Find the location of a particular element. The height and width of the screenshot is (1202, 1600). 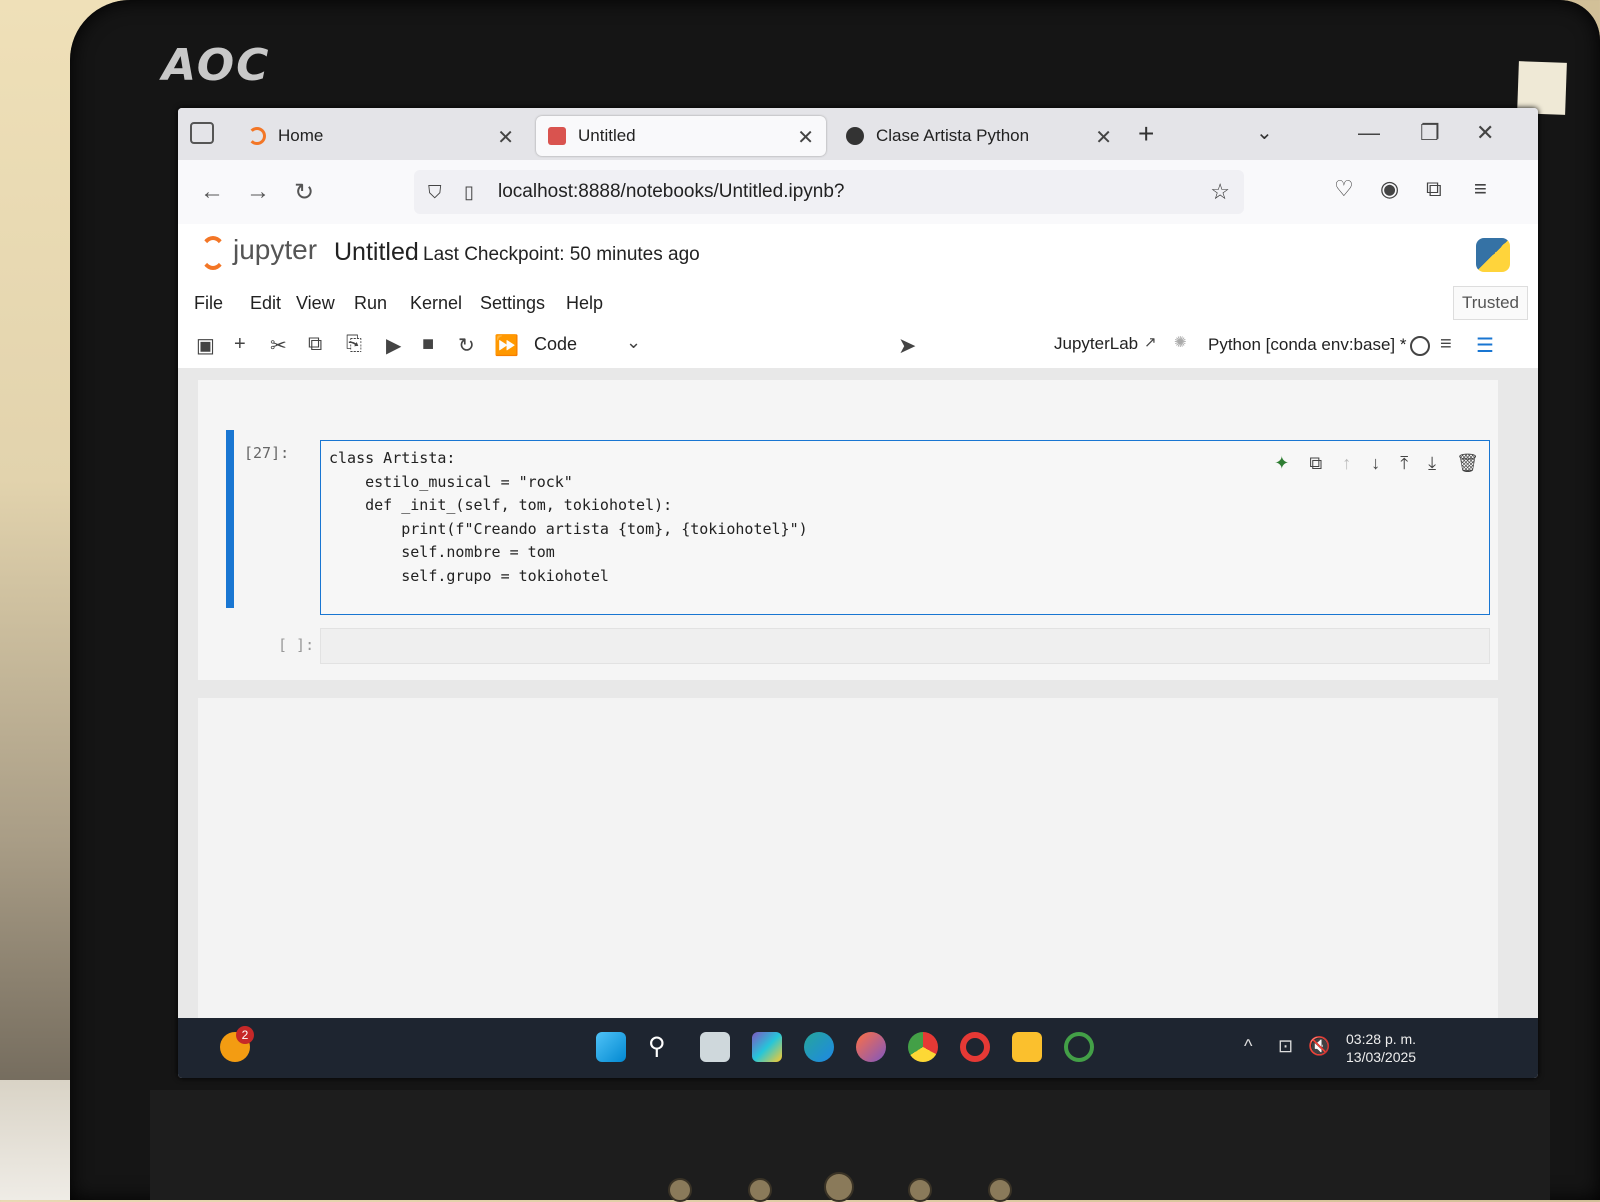

page-icon: ▯ is located at coordinates (469, 191).